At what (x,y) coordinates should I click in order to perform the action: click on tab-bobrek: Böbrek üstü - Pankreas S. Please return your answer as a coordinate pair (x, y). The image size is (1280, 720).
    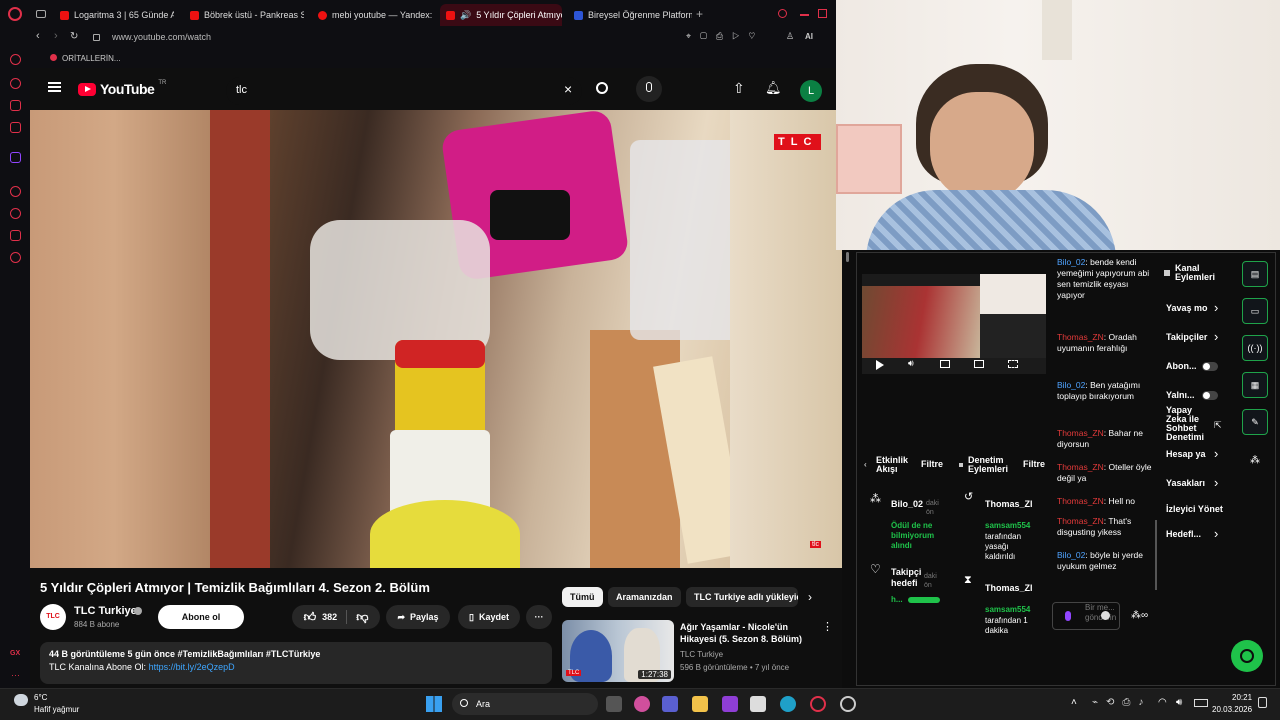
    Looking at the image, I should click on (244, 15).